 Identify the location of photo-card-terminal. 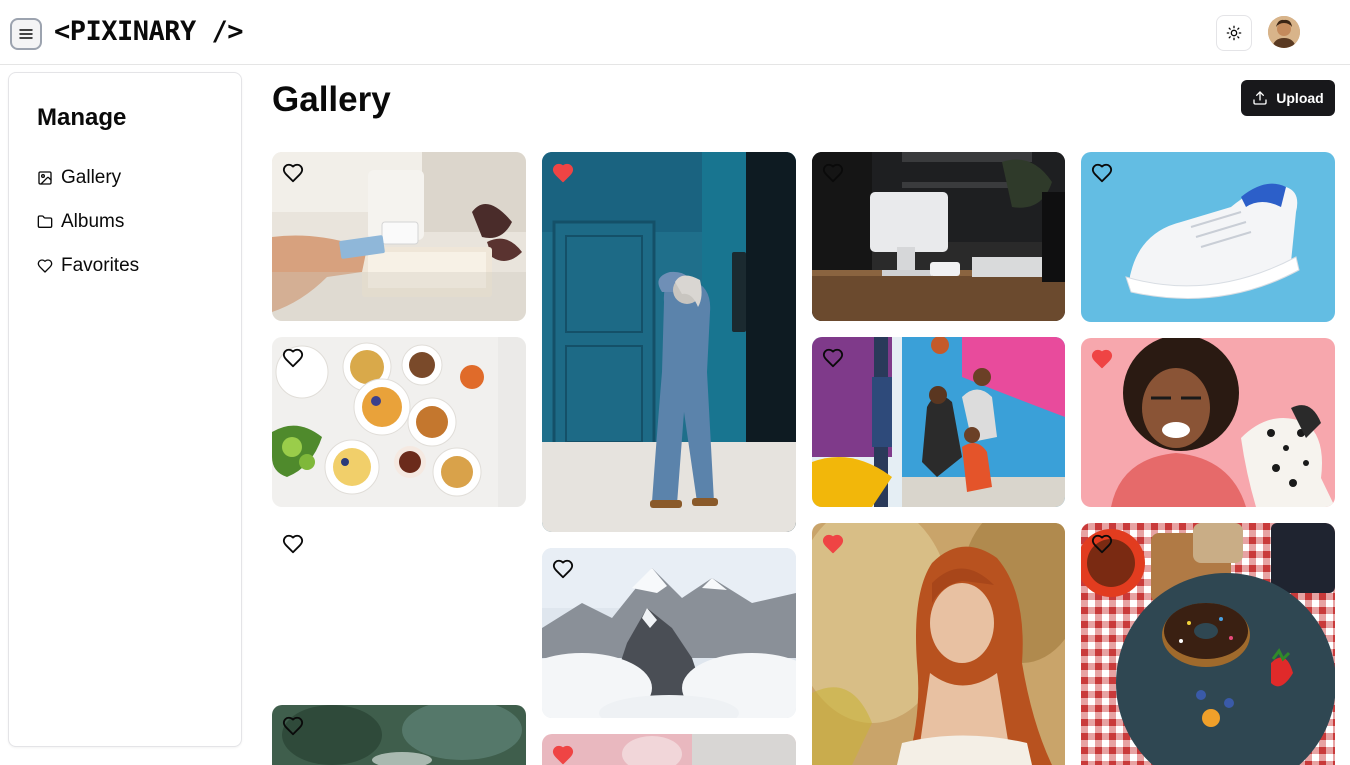
(399, 236).